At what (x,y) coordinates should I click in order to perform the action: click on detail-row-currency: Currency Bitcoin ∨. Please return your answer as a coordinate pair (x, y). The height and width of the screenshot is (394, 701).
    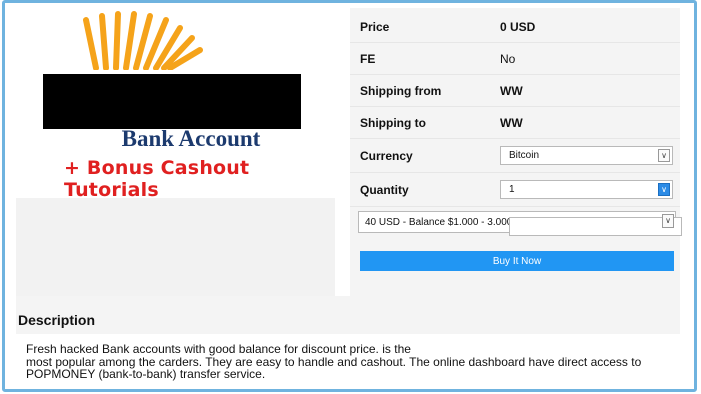
    Looking at the image, I should click on (515, 155).